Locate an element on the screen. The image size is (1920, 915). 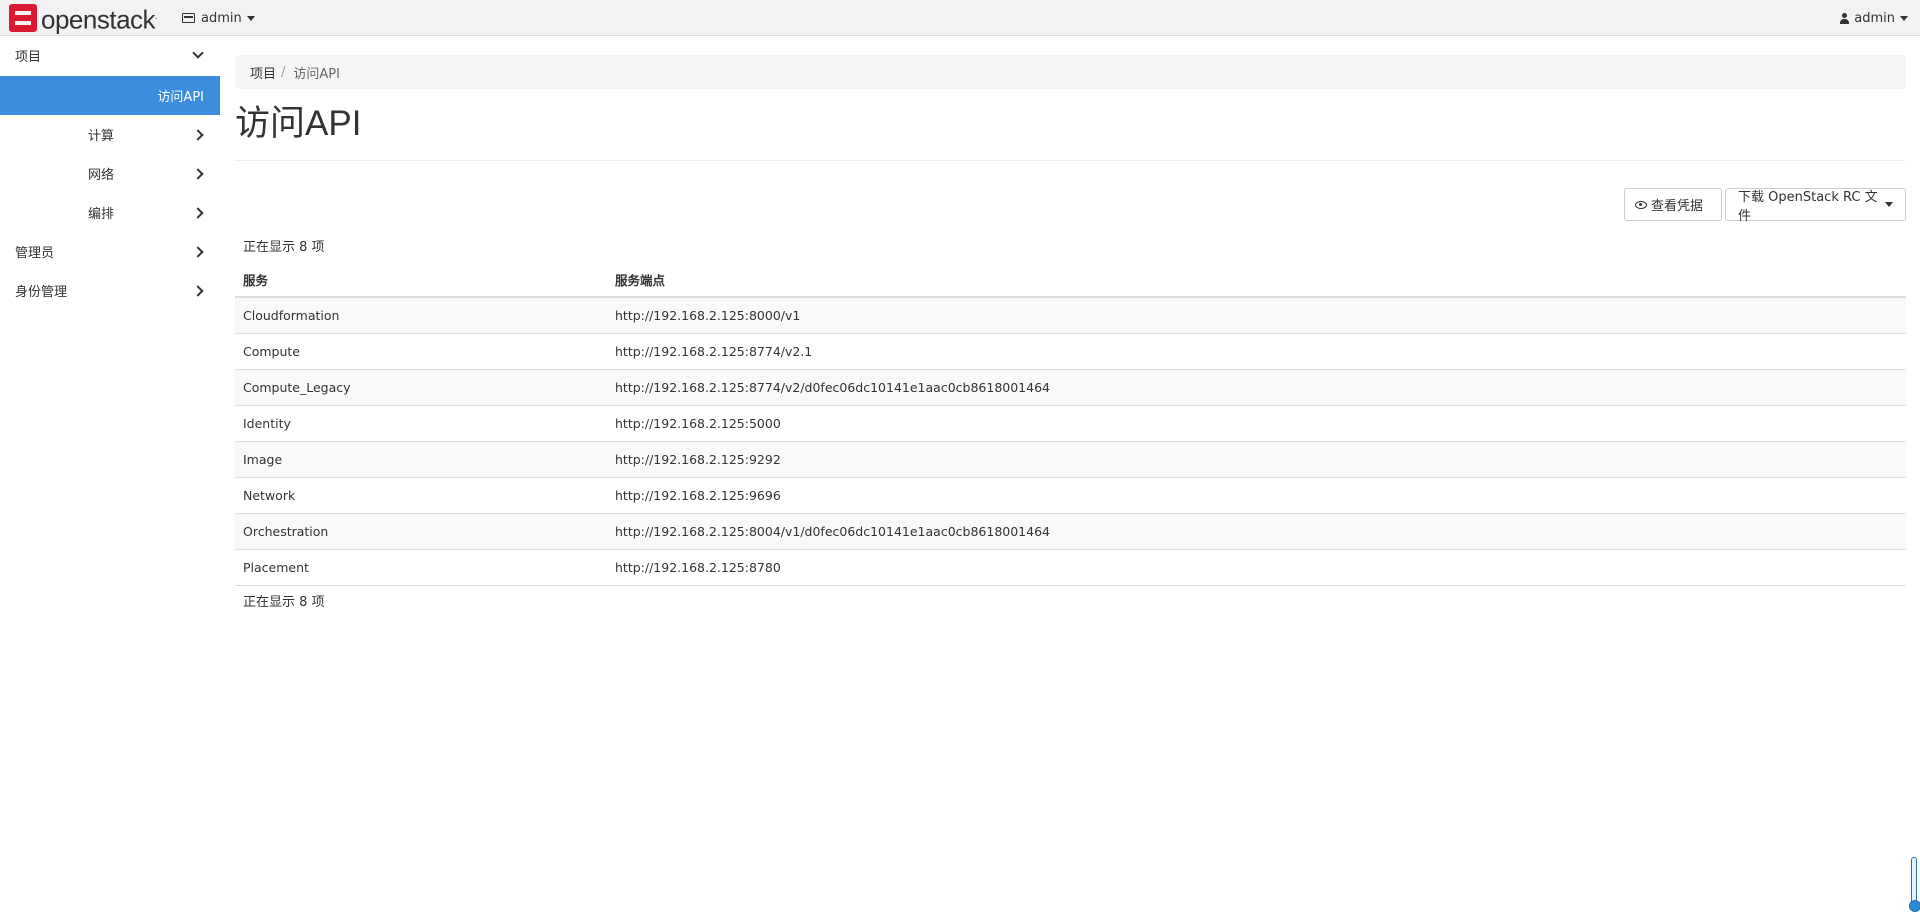
user-icon is located at coordinates (1845, 18).